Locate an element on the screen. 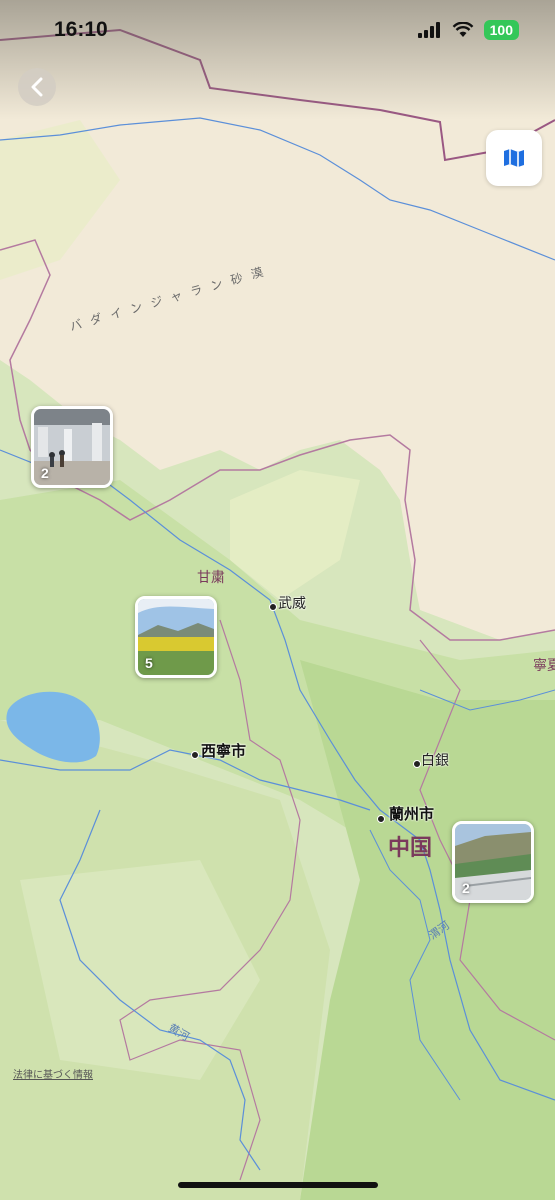 The image size is (555, 1200). city-dot-baiyin is located at coordinates (417, 764).